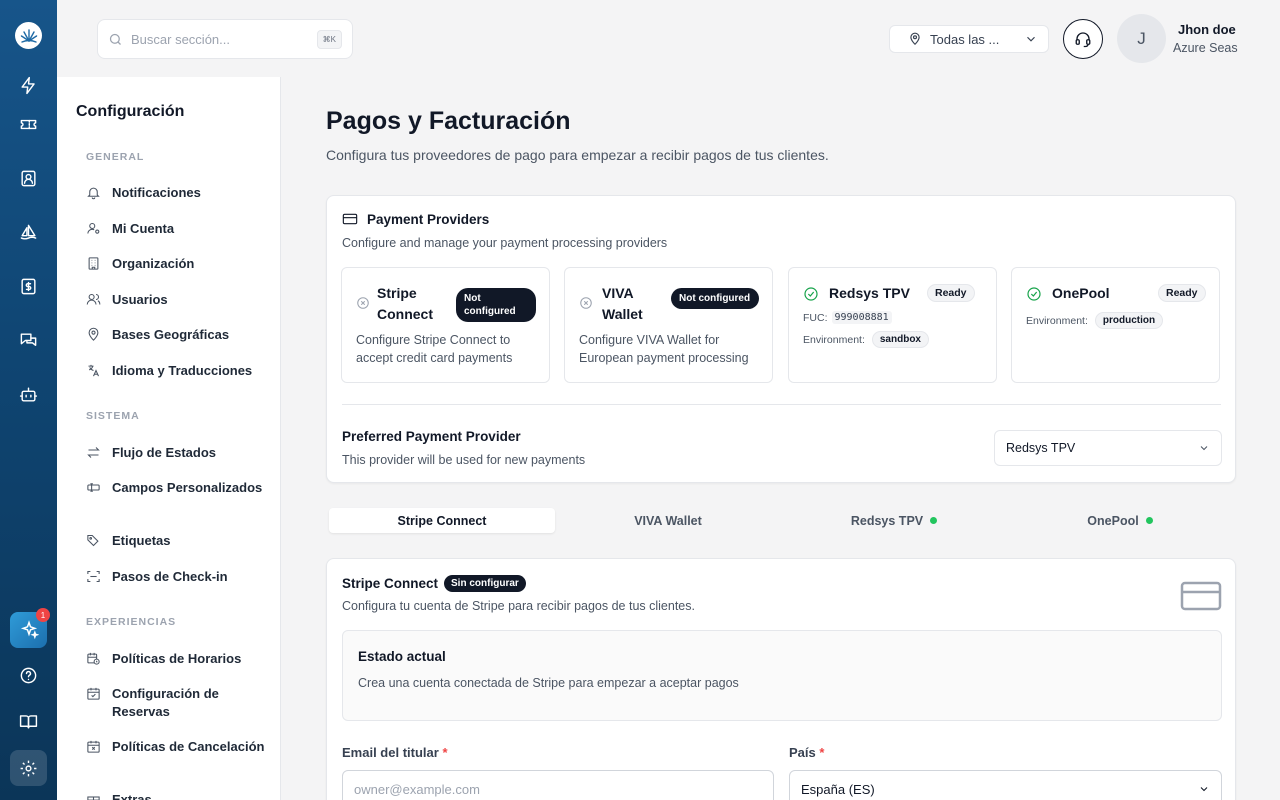 The height and width of the screenshot is (800, 1280). What do you see at coordinates (1149, 520) in the screenshot?
I see `status-dot` at bounding box center [1149, 520].